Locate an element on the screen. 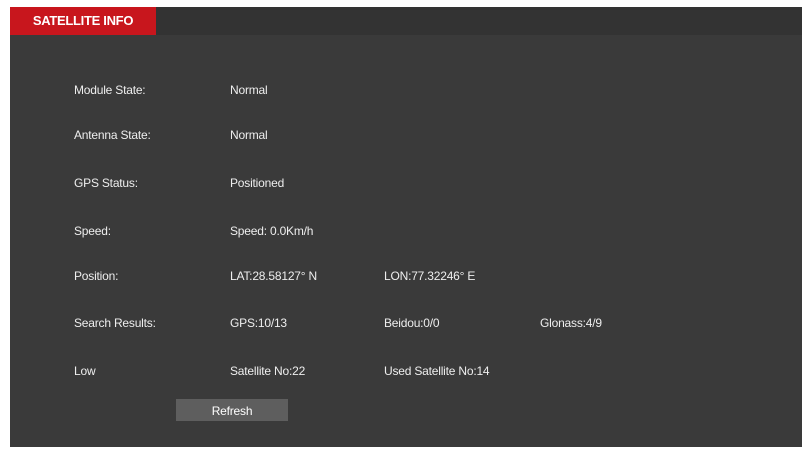 This screenshot has height=453, width=809. tab-bar: SATELLITE INFO is located at coordinates (406, 21).